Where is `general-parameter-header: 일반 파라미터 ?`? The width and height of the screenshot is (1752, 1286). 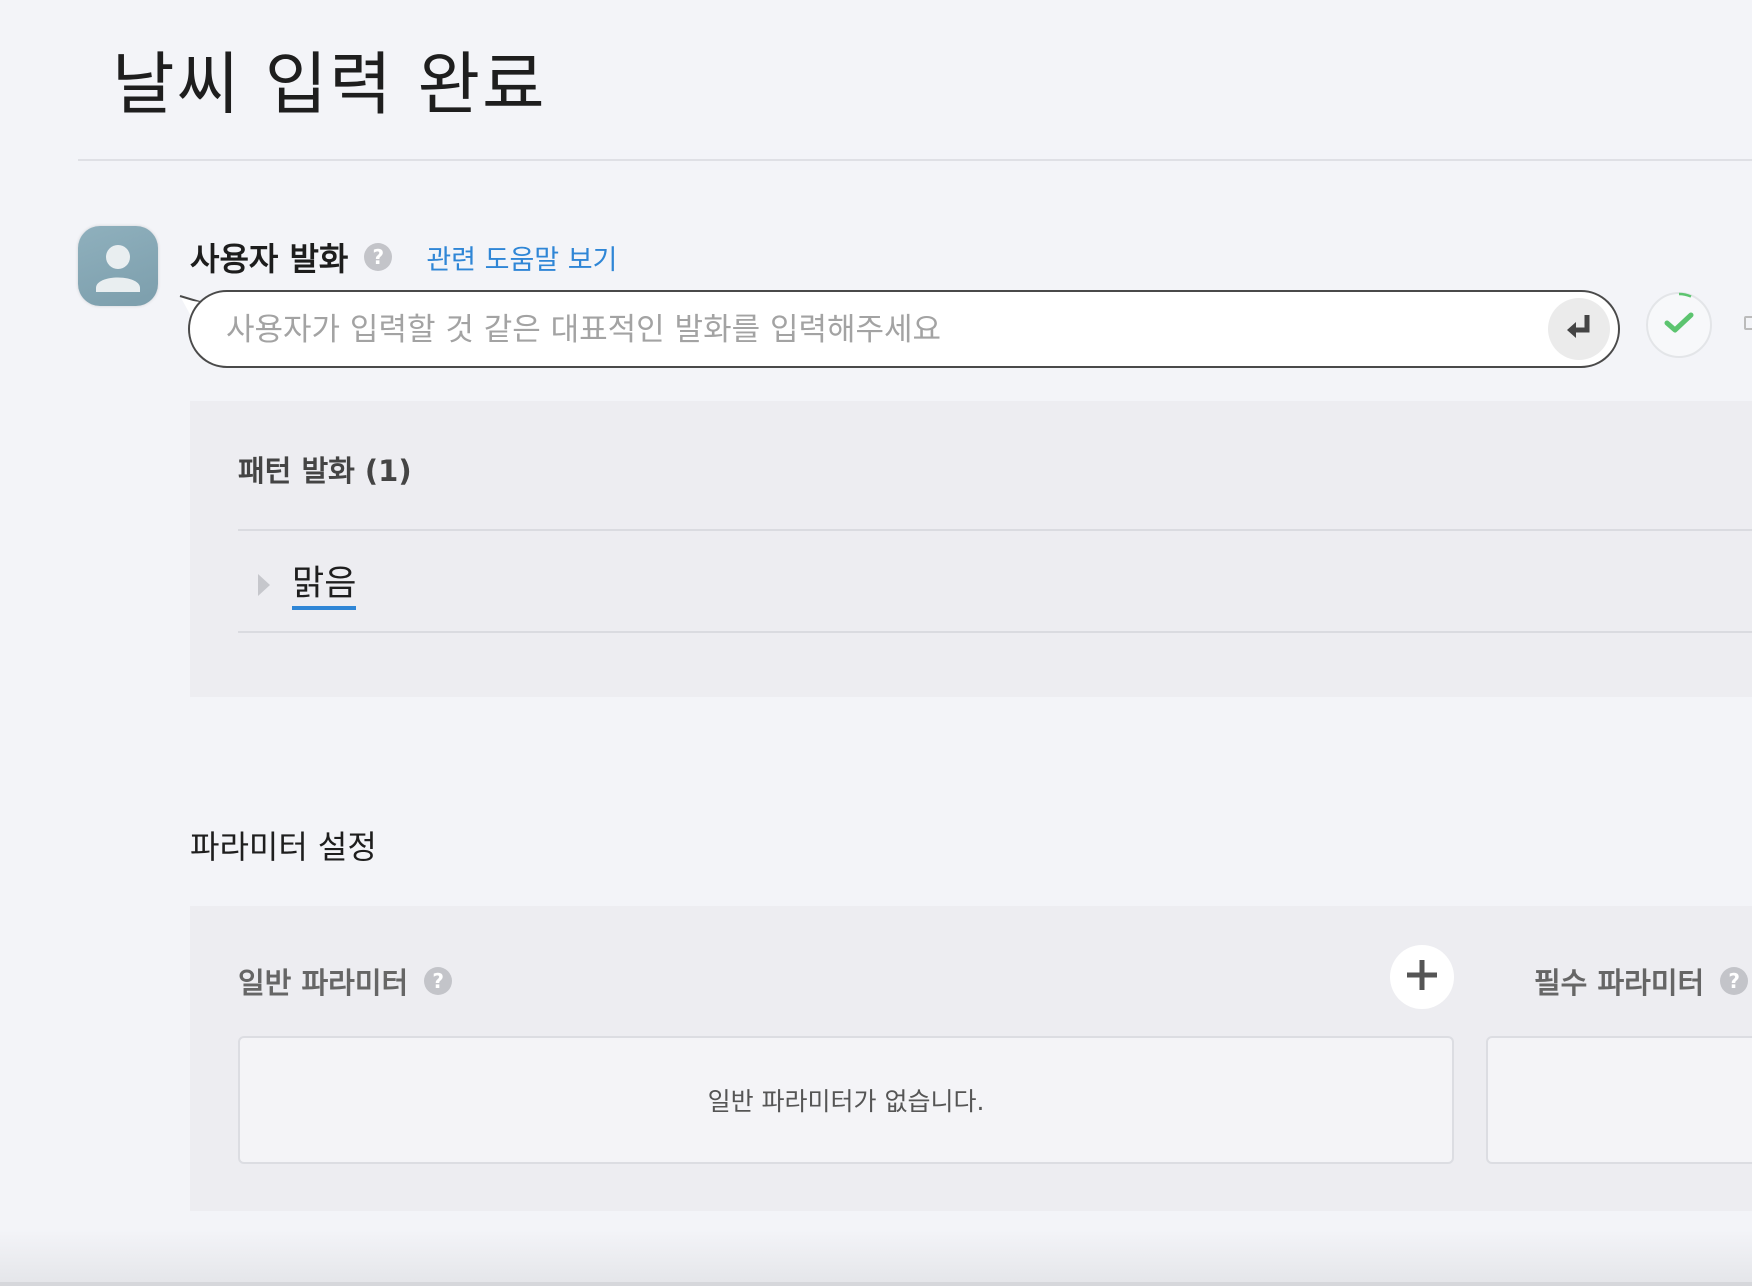
general-parameter-header: 일반 파라미터 ? is located at coordinates (345, 981).